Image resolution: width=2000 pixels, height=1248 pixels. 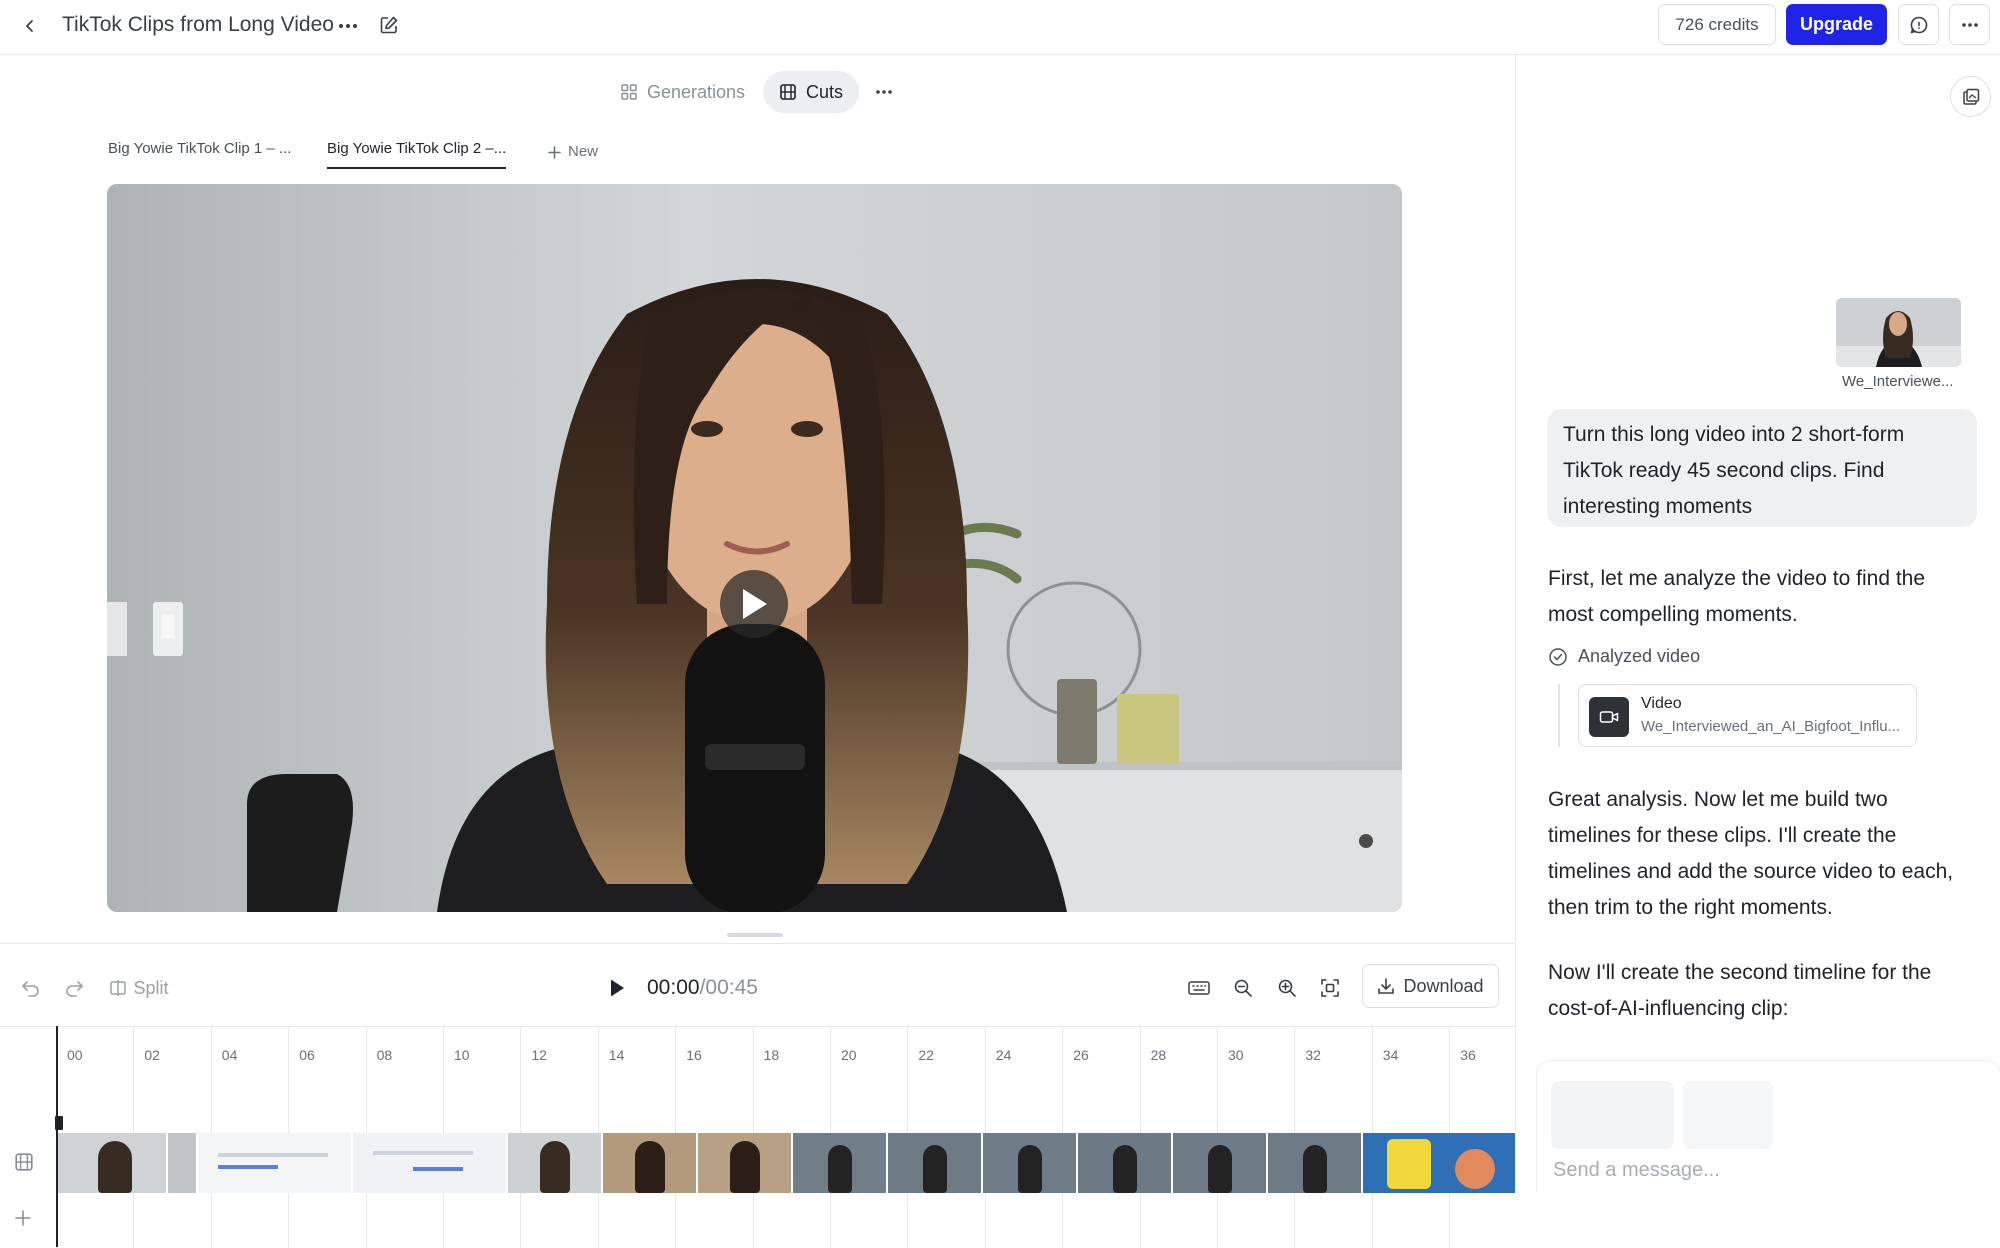 I want to click on view-more-button, so click(x=884, y=92).